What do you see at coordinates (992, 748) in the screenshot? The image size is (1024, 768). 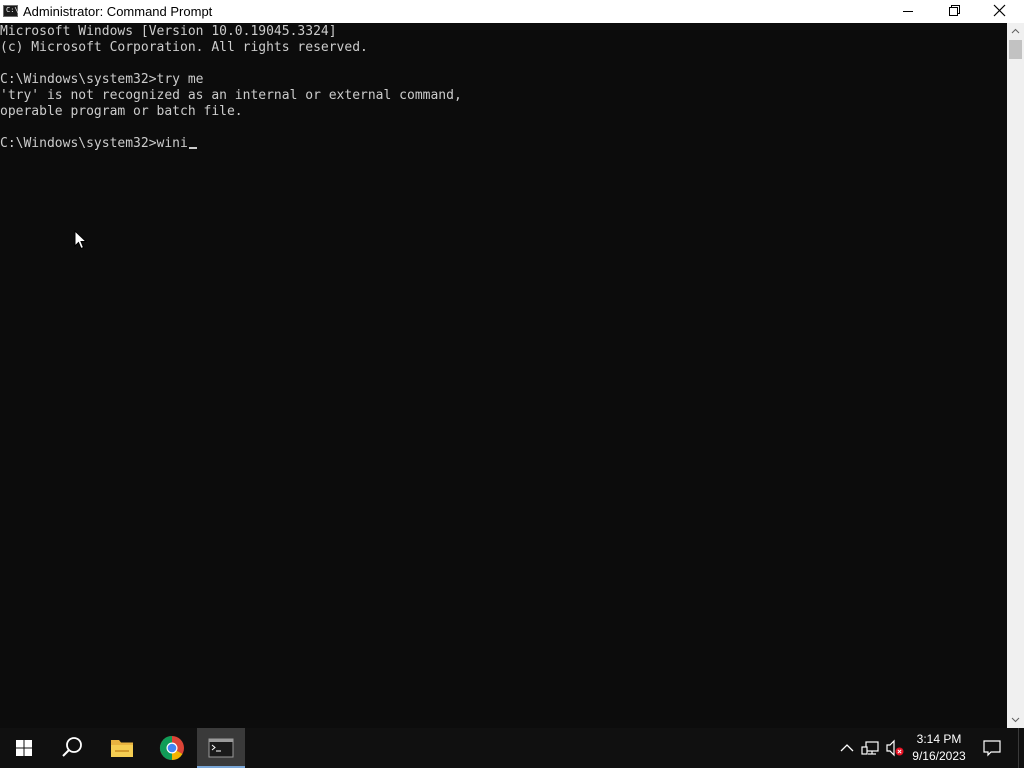 I see `notification-icon` at bounding box center [992, 748].